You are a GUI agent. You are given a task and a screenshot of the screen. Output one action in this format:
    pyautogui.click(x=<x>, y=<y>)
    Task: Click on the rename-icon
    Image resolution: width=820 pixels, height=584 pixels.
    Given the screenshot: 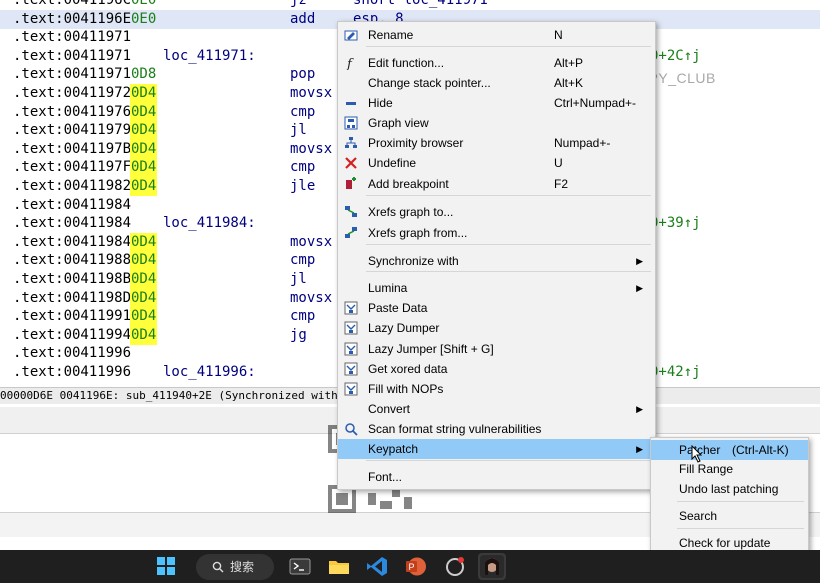 What is the action you would take?
    pyautogui.click(x=351, y=35)
    